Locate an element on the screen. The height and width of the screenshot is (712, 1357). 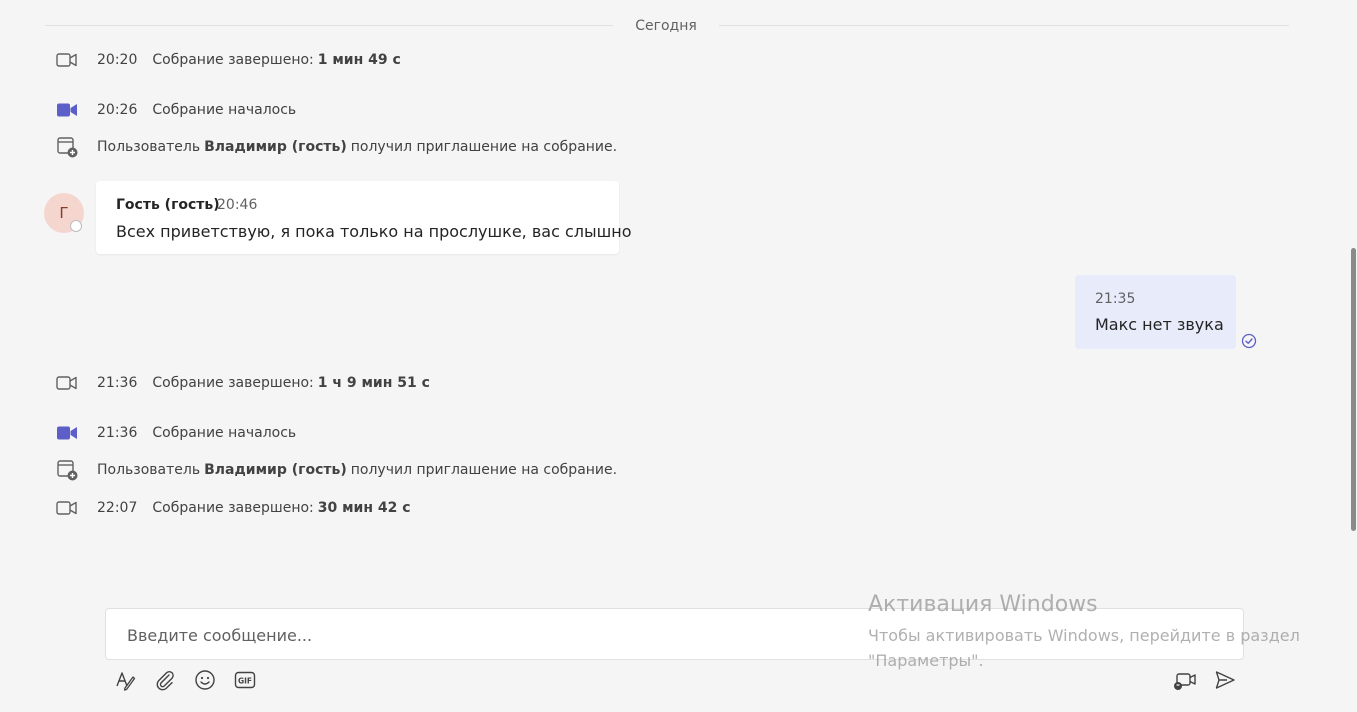
send-button is located at coordinates (1225, 682).